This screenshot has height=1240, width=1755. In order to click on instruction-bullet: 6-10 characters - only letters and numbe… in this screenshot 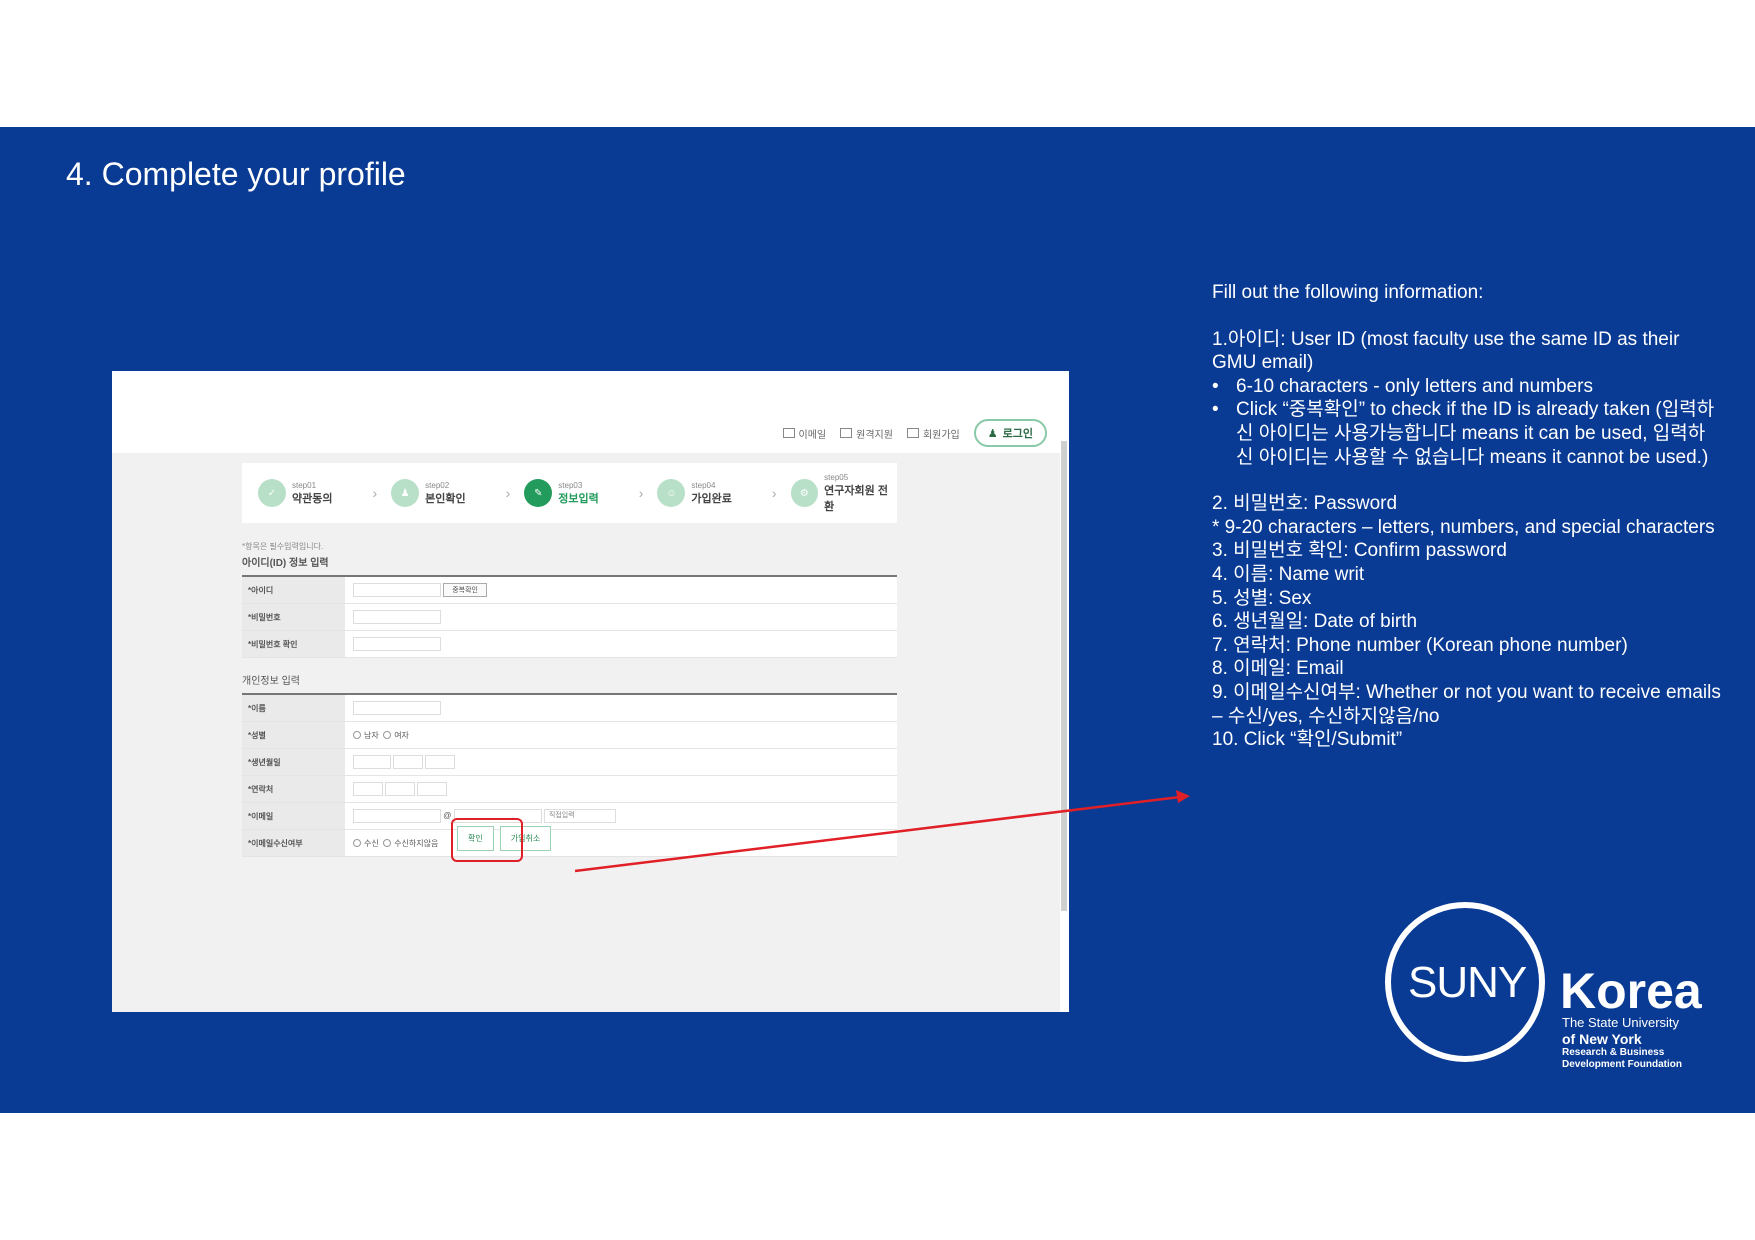, I will do `click(1467, 387)`.